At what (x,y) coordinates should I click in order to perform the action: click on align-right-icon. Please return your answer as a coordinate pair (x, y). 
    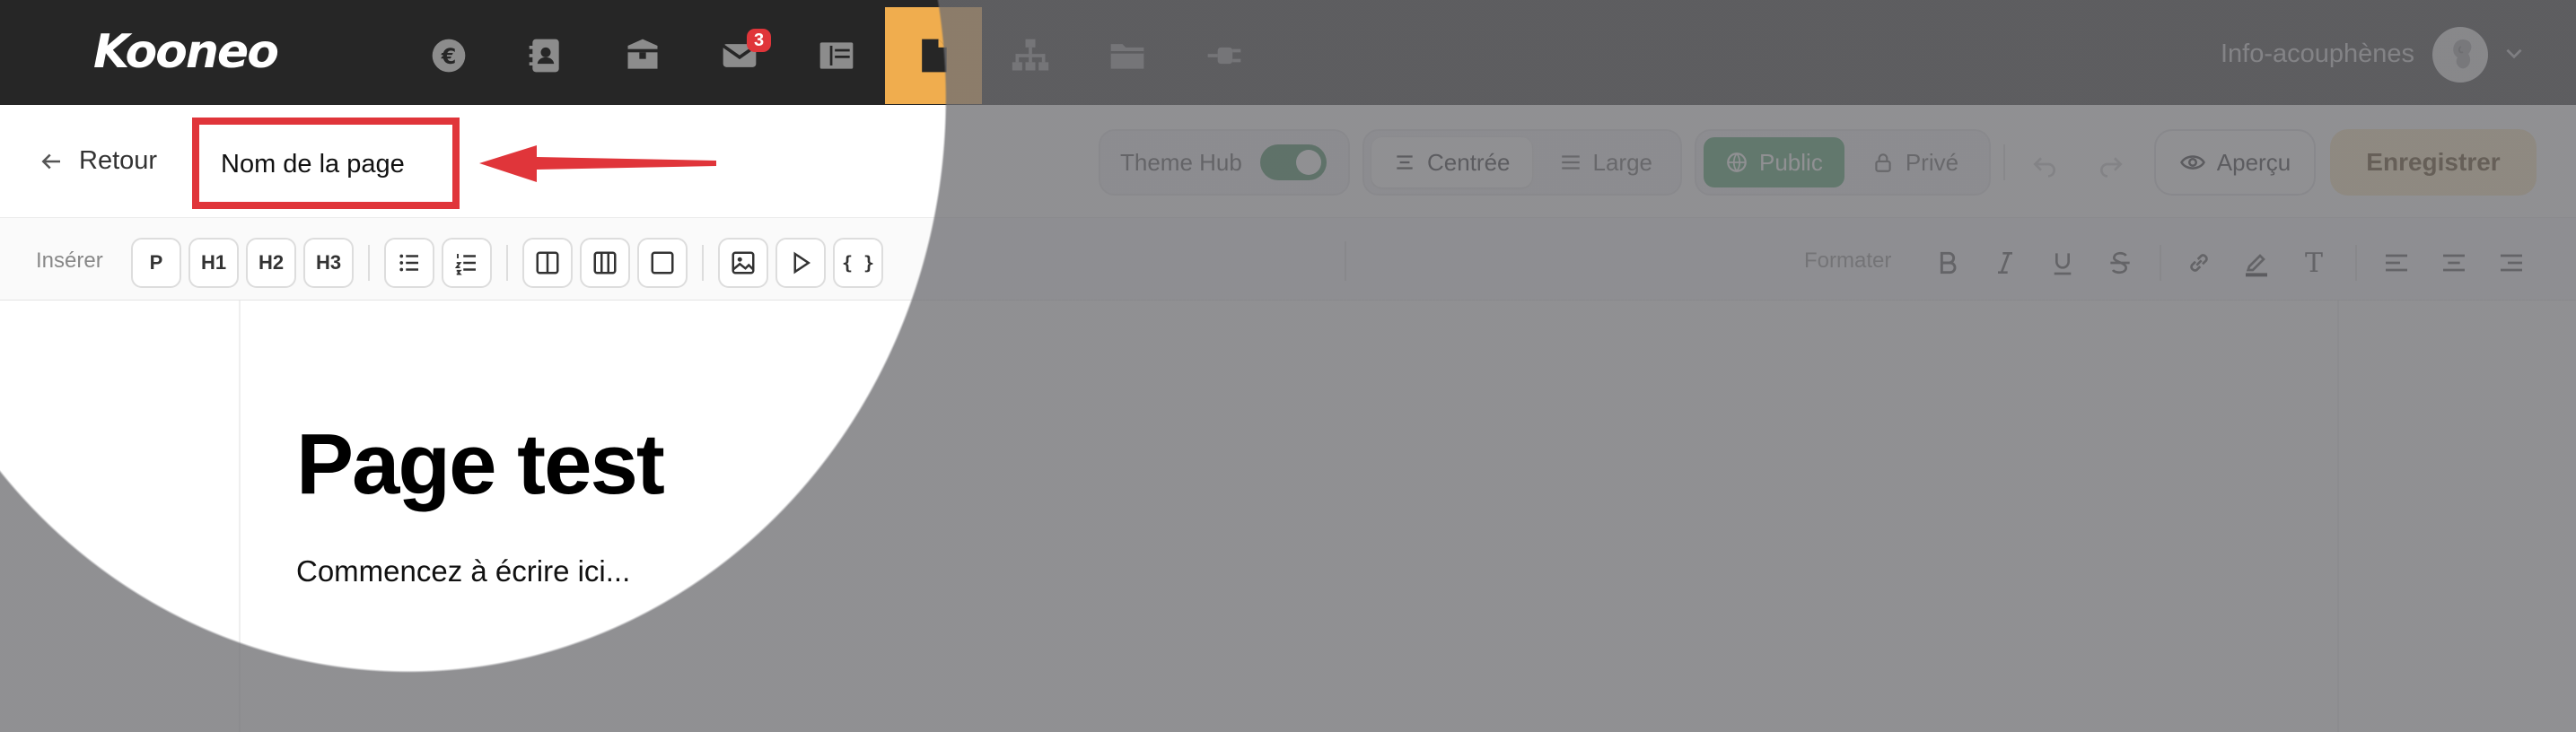
    Looking at the image, I should click on (2511, 263).